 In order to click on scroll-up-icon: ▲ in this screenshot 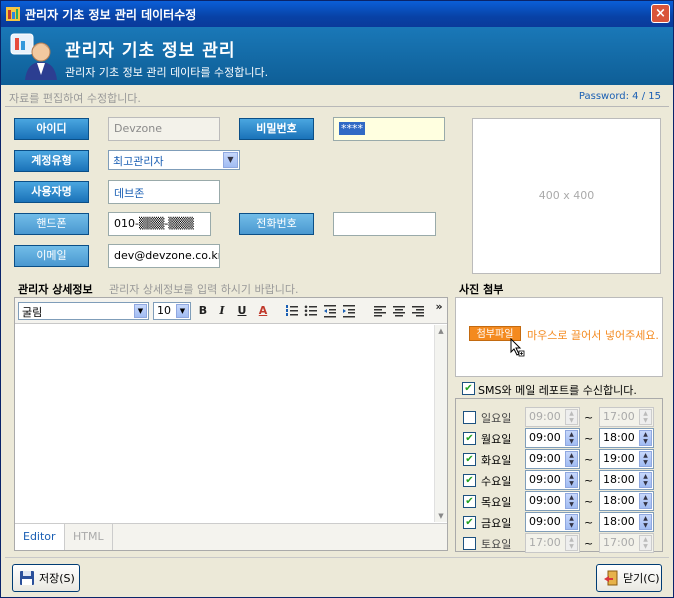, I will do `click(441, 331)`.